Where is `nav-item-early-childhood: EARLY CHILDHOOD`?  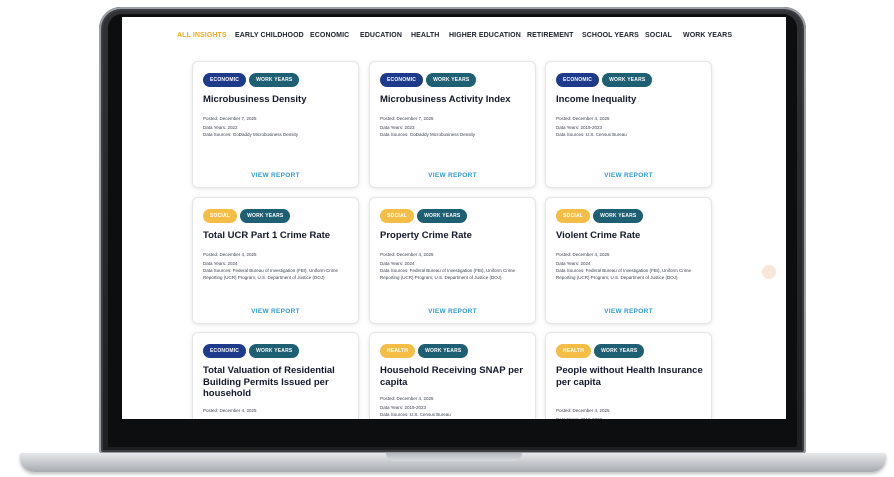 nav-item-early-childhood: EARLY CHILDHOOD is located at coordinates (269, 35).